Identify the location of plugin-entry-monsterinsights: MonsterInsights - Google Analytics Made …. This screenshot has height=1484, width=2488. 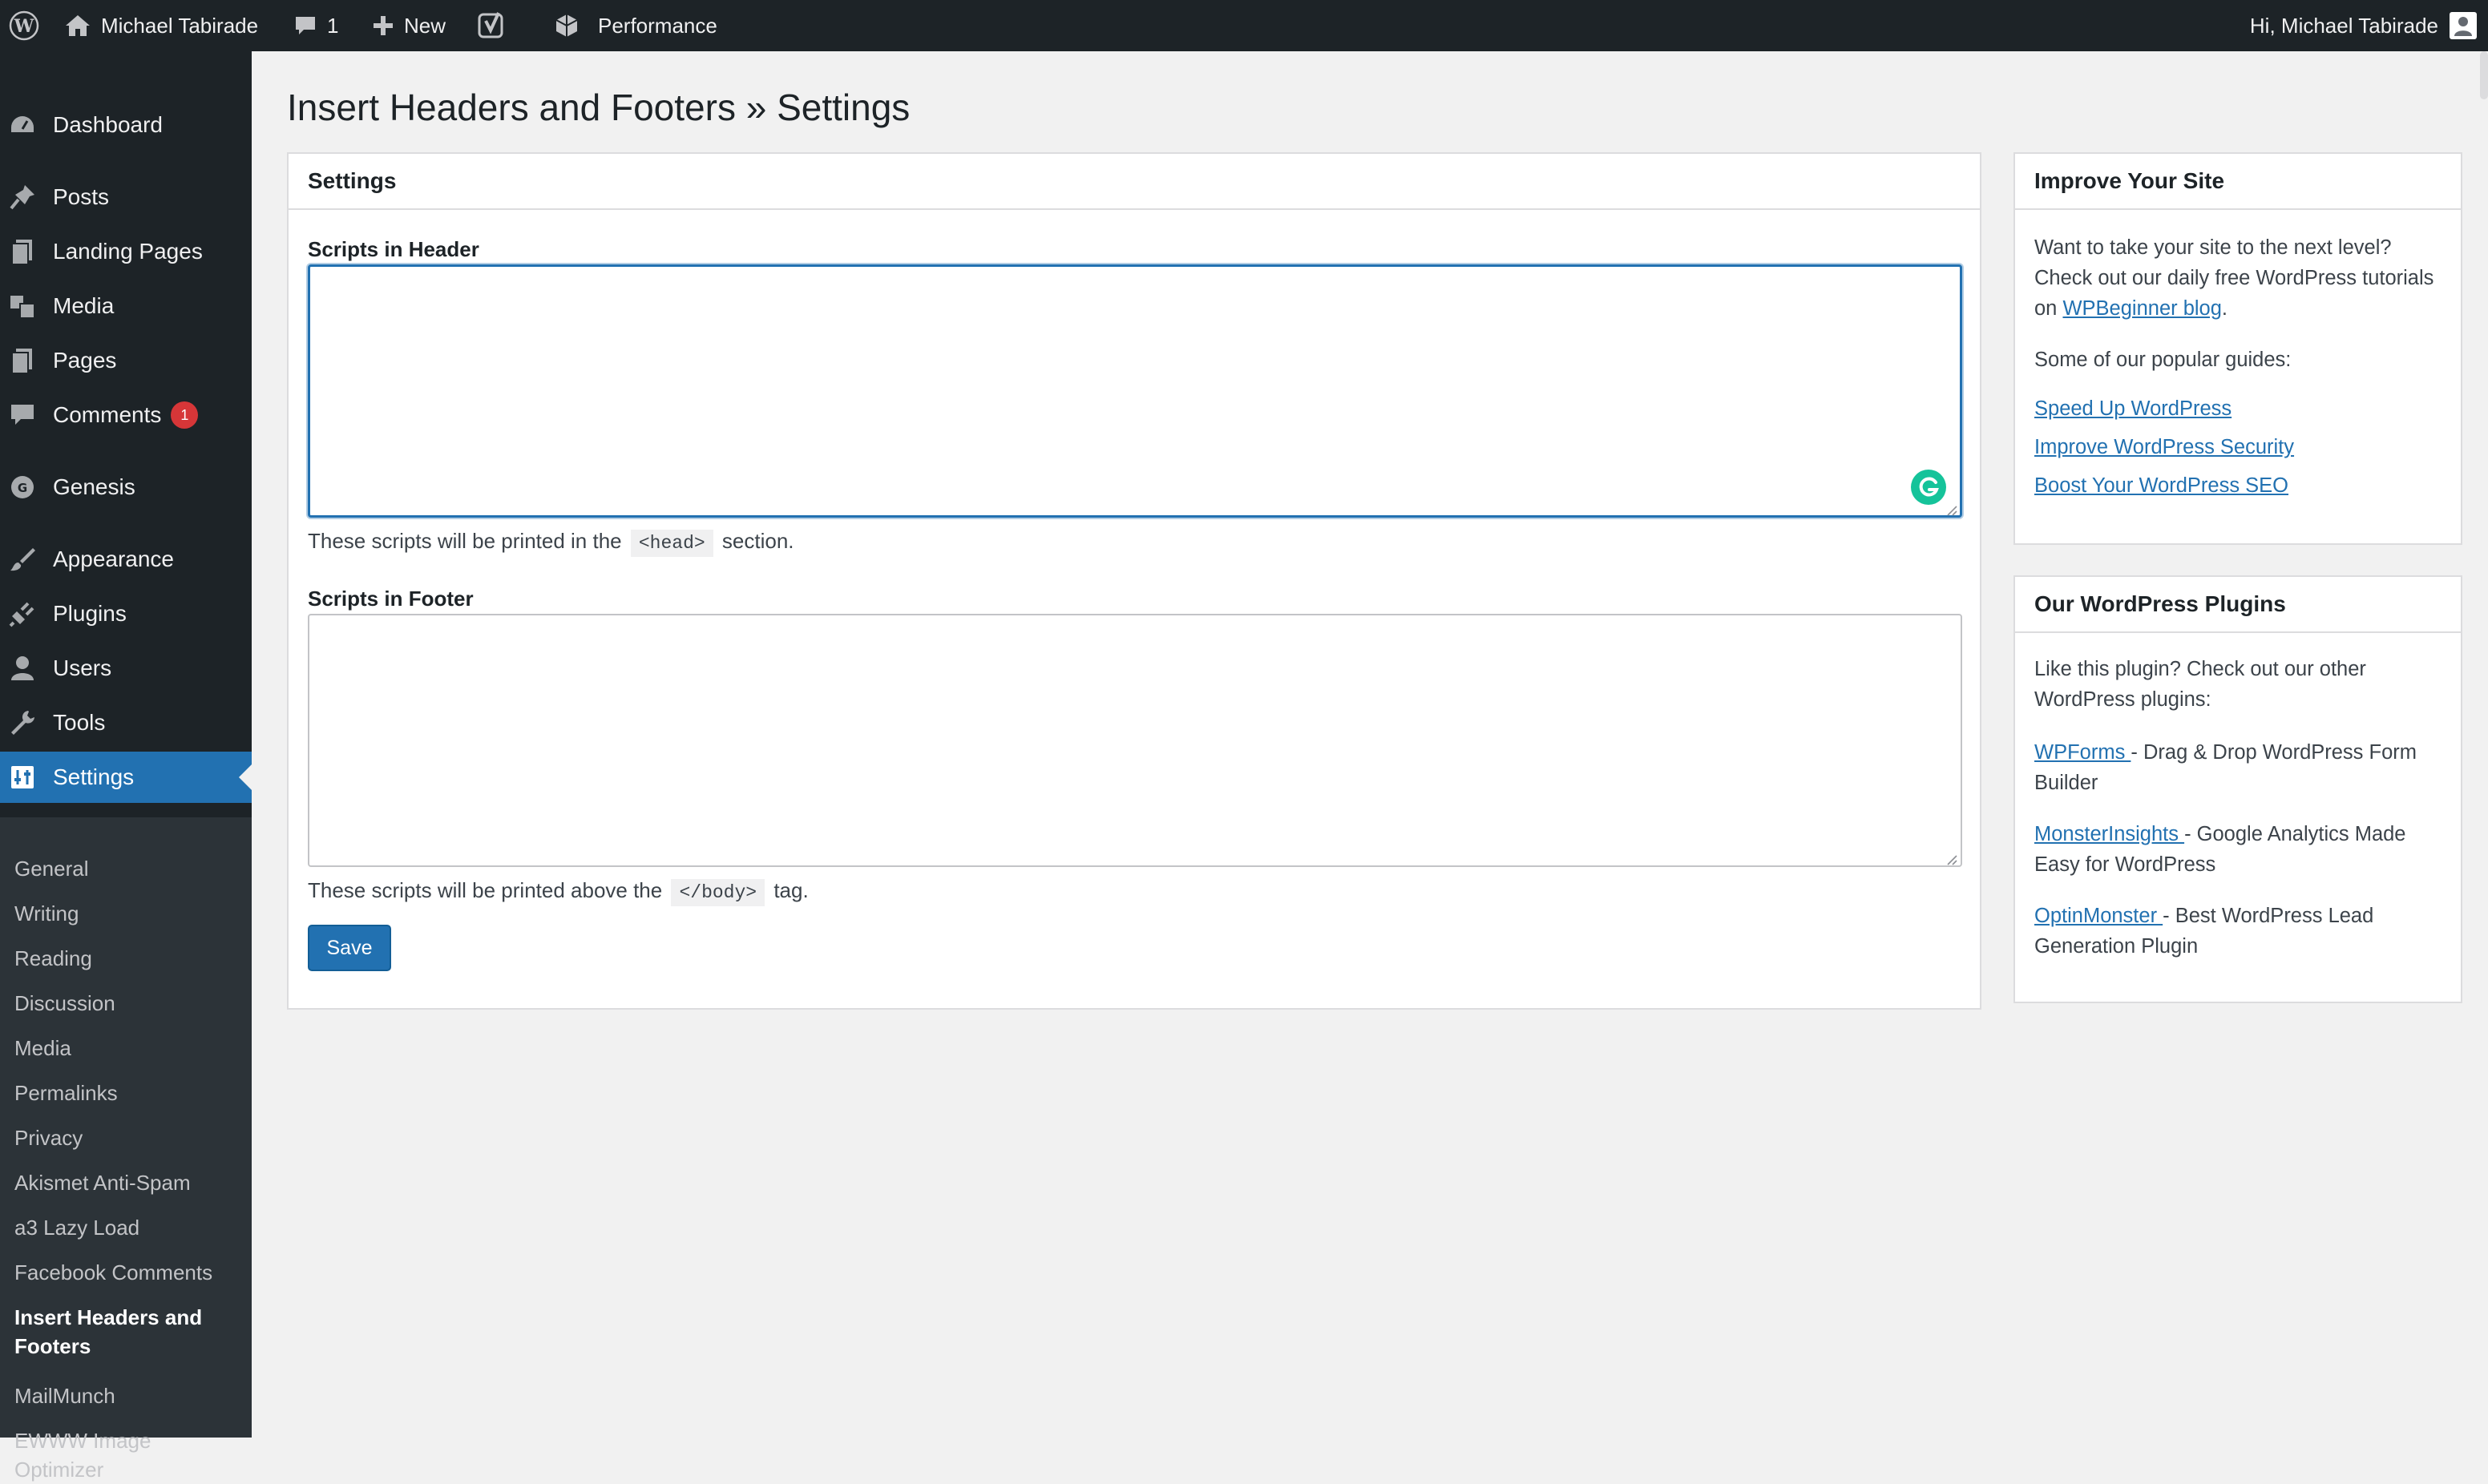
(2242, 850).